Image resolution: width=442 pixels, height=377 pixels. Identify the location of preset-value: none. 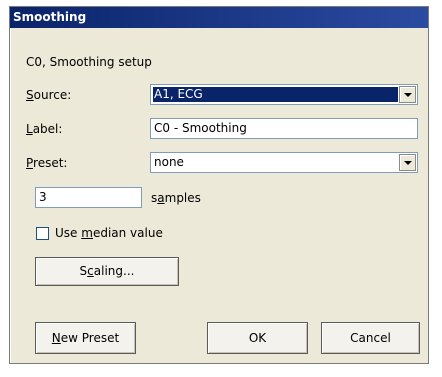
(169, 162).